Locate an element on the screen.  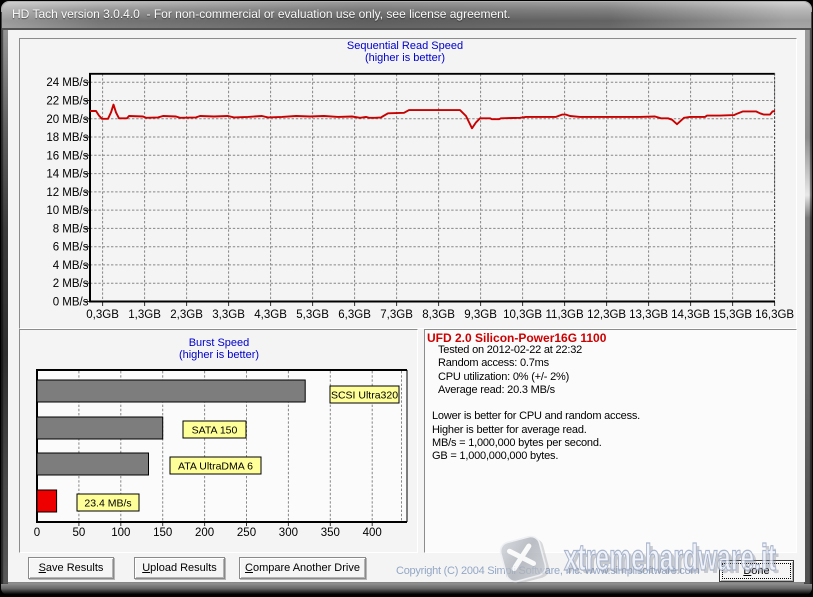
svg-text: 18 MB/s is located at coordinates (67, 138).